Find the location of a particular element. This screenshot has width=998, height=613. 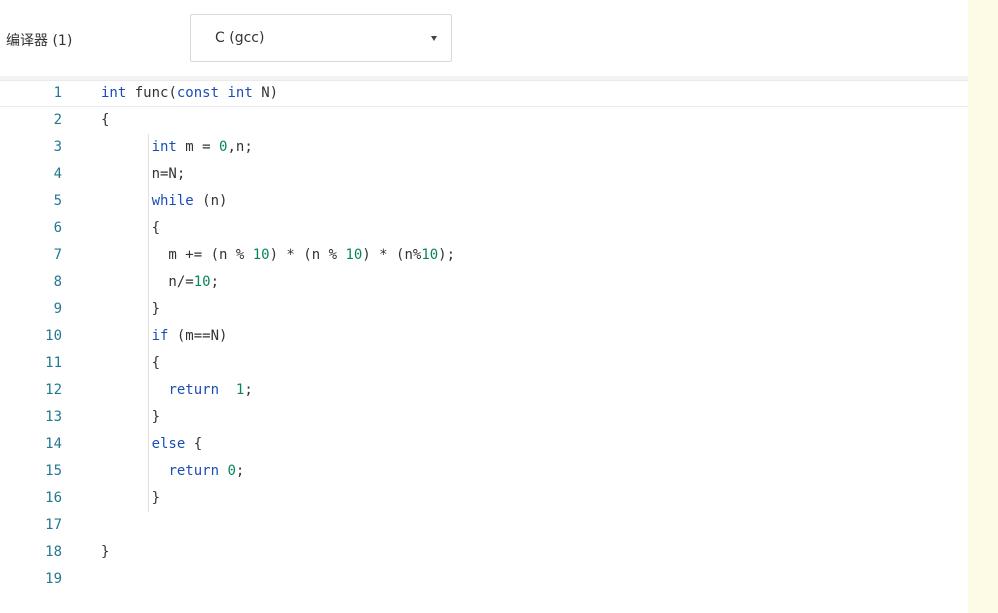

indent-guide is located at coordinates (148, 323).